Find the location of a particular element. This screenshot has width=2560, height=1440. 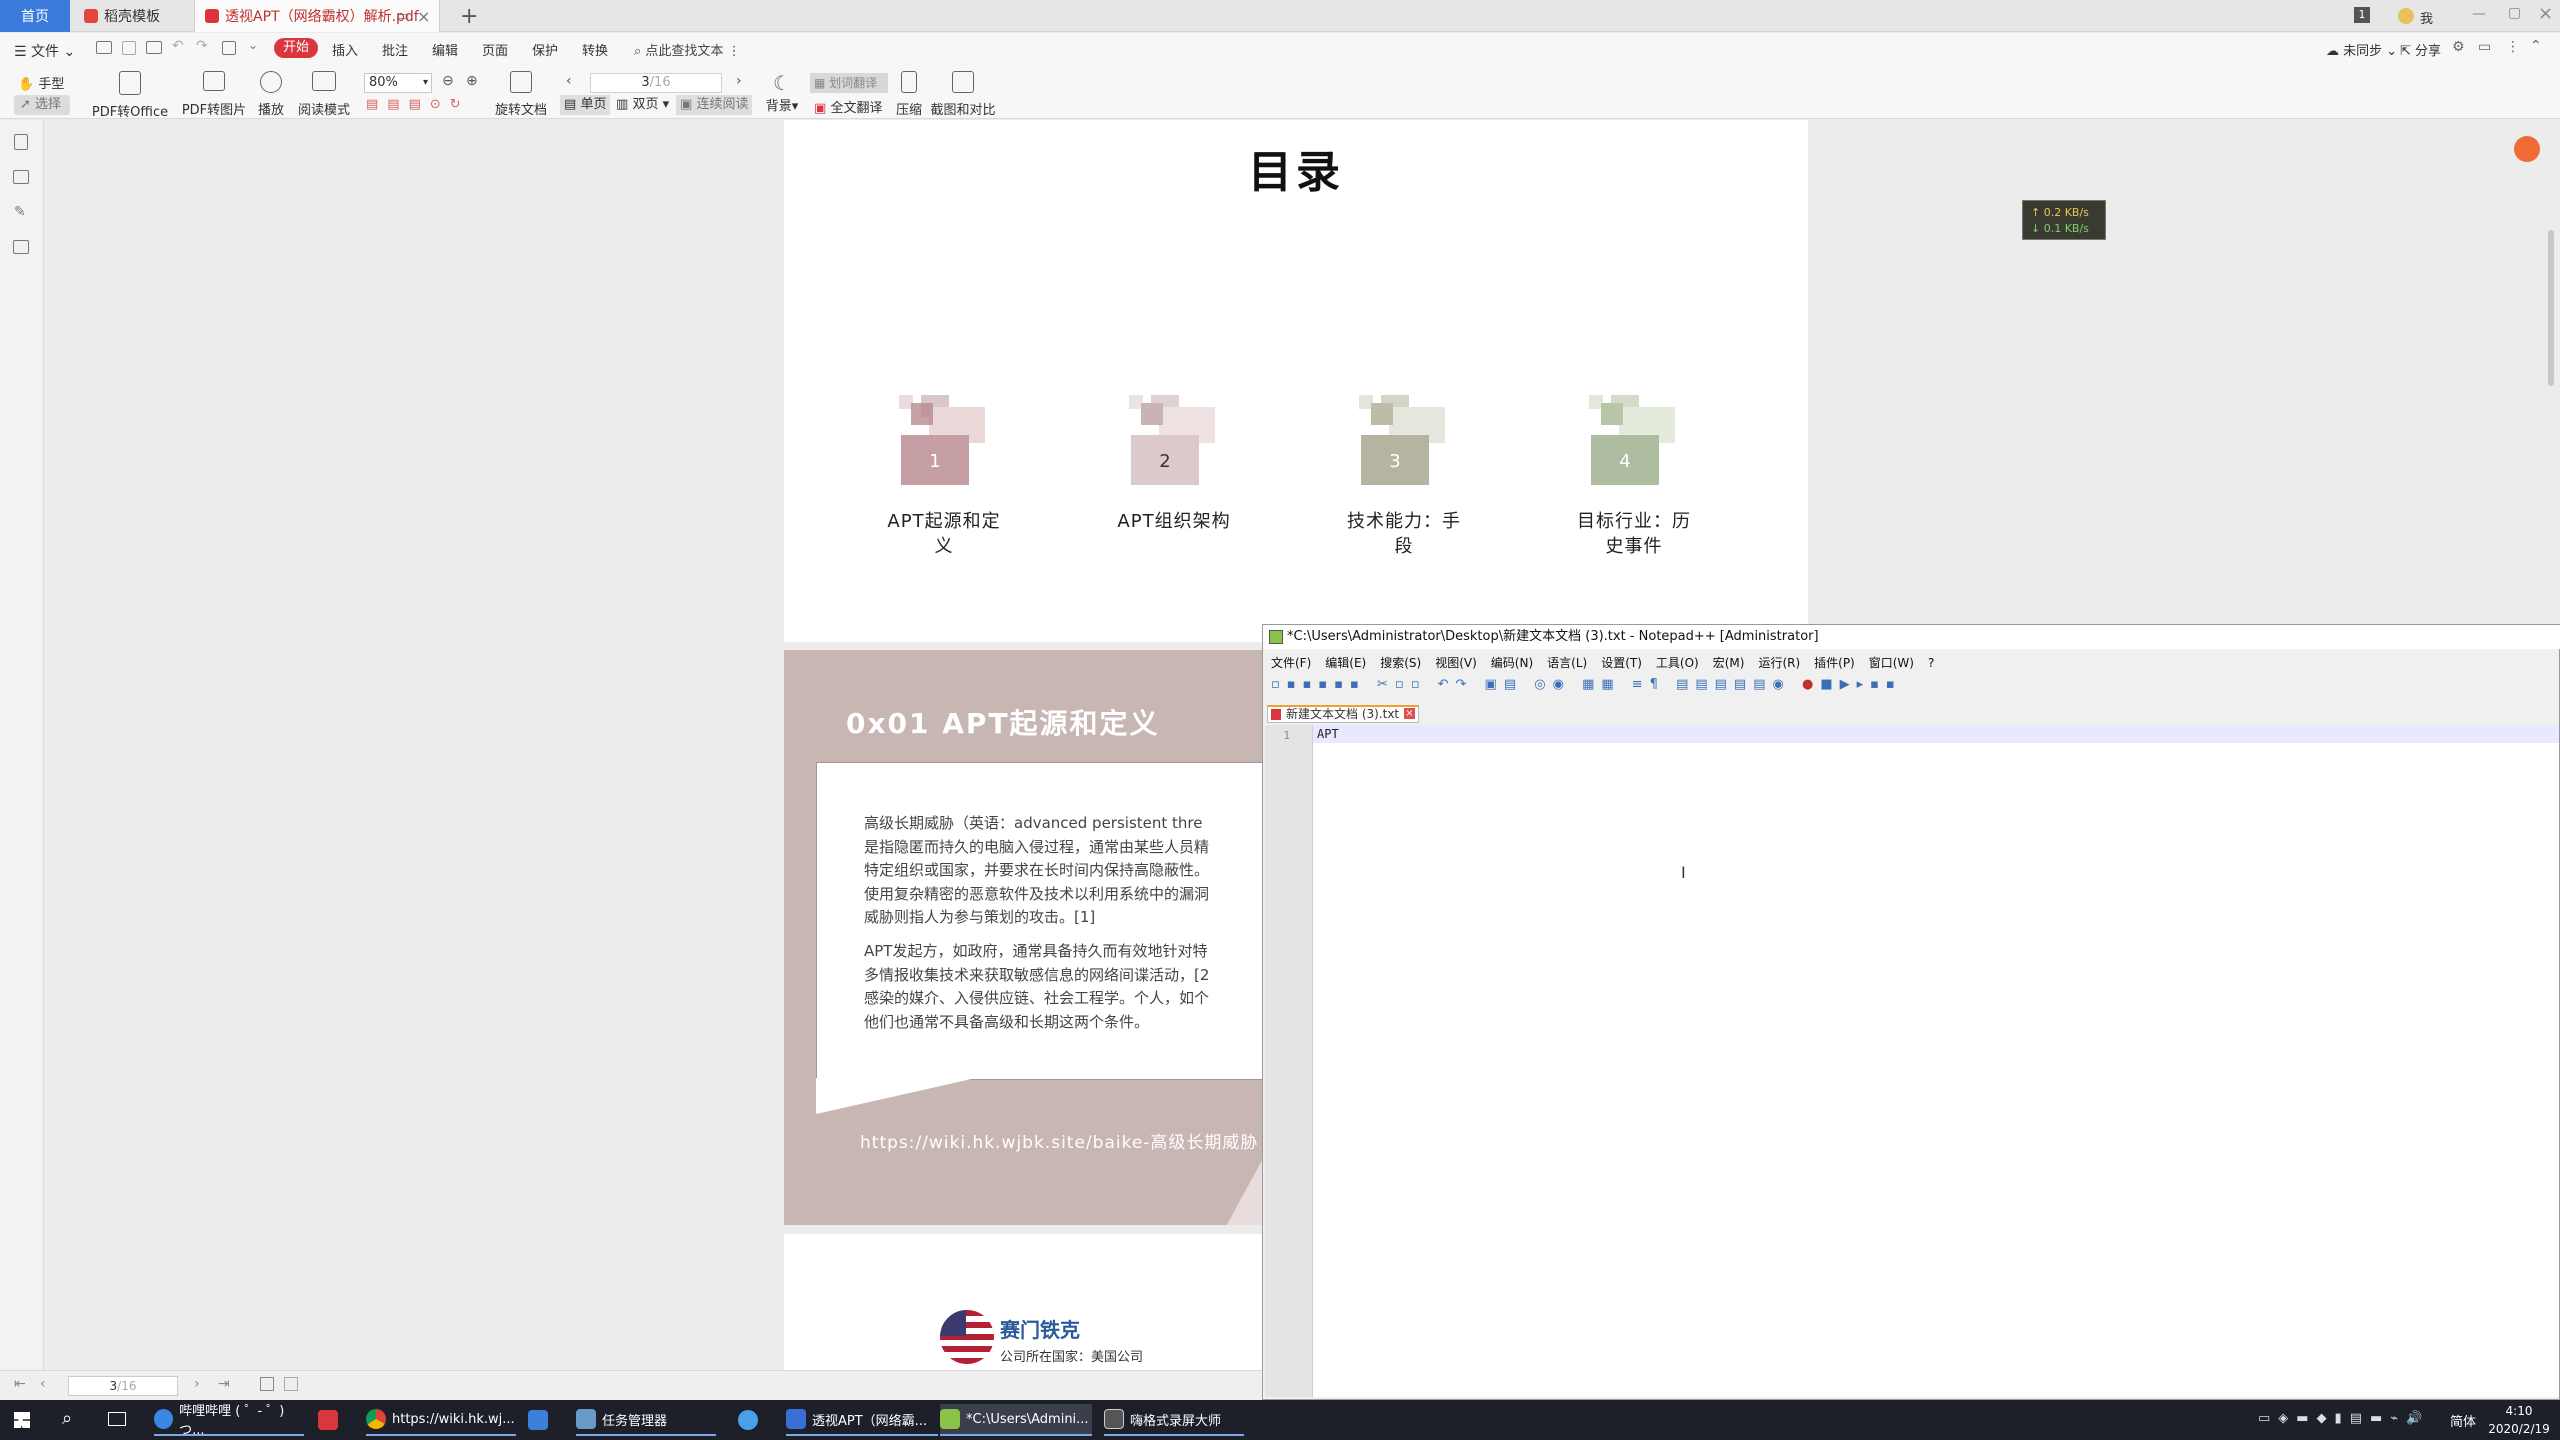

npp-menu-encoding: 编码(N) is located at coordinates (1512, 663).